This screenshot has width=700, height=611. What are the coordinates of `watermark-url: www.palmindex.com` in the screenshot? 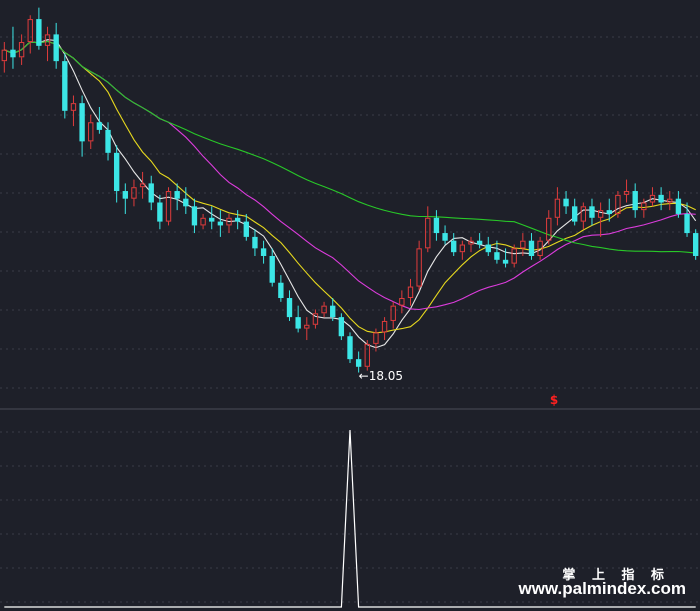 It's located at (602, 588).